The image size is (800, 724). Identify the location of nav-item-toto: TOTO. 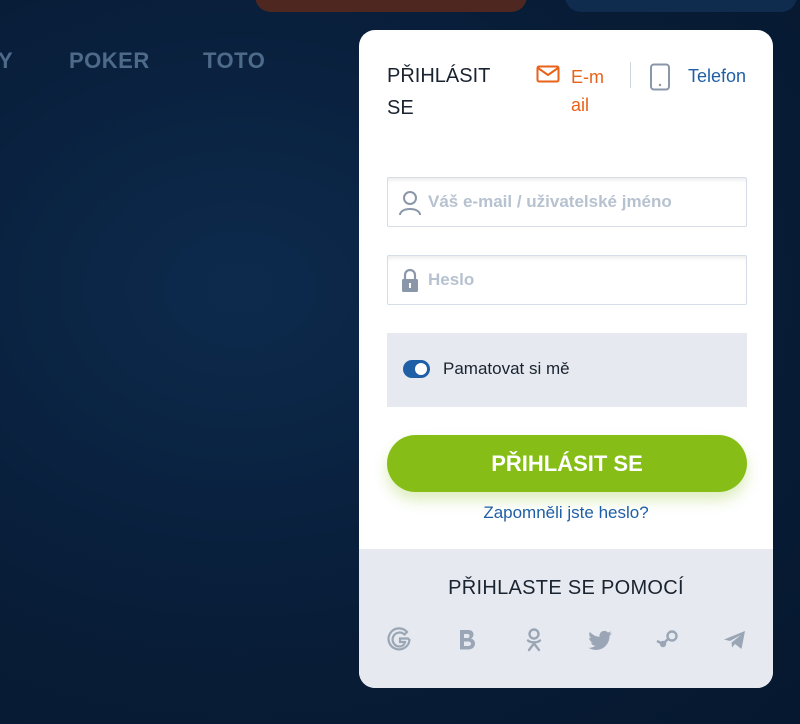
(234, 61).